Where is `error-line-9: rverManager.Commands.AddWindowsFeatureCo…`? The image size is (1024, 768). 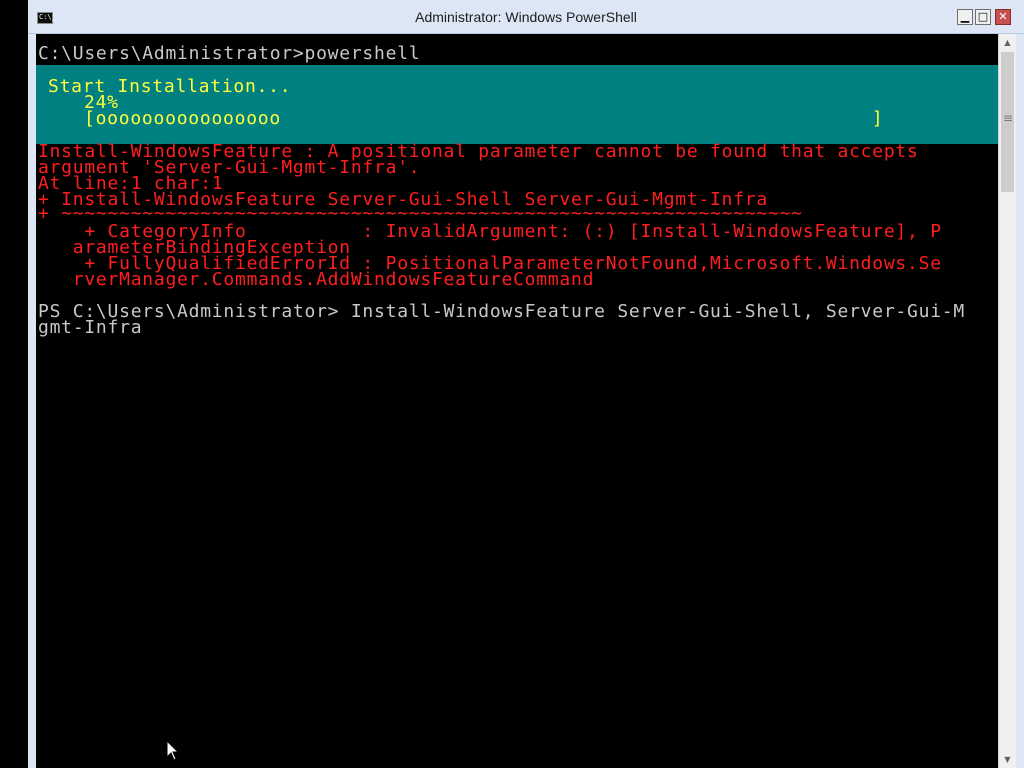
error-line-9: rverManager.Commands.AddWindowsFeatureCo… is located at coordinates (316, 279).